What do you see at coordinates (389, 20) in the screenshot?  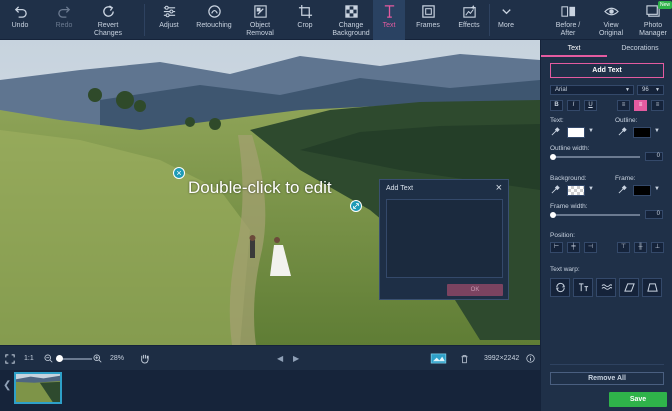 I see `text-tool-button: Text` at bounding box center [389, 20].